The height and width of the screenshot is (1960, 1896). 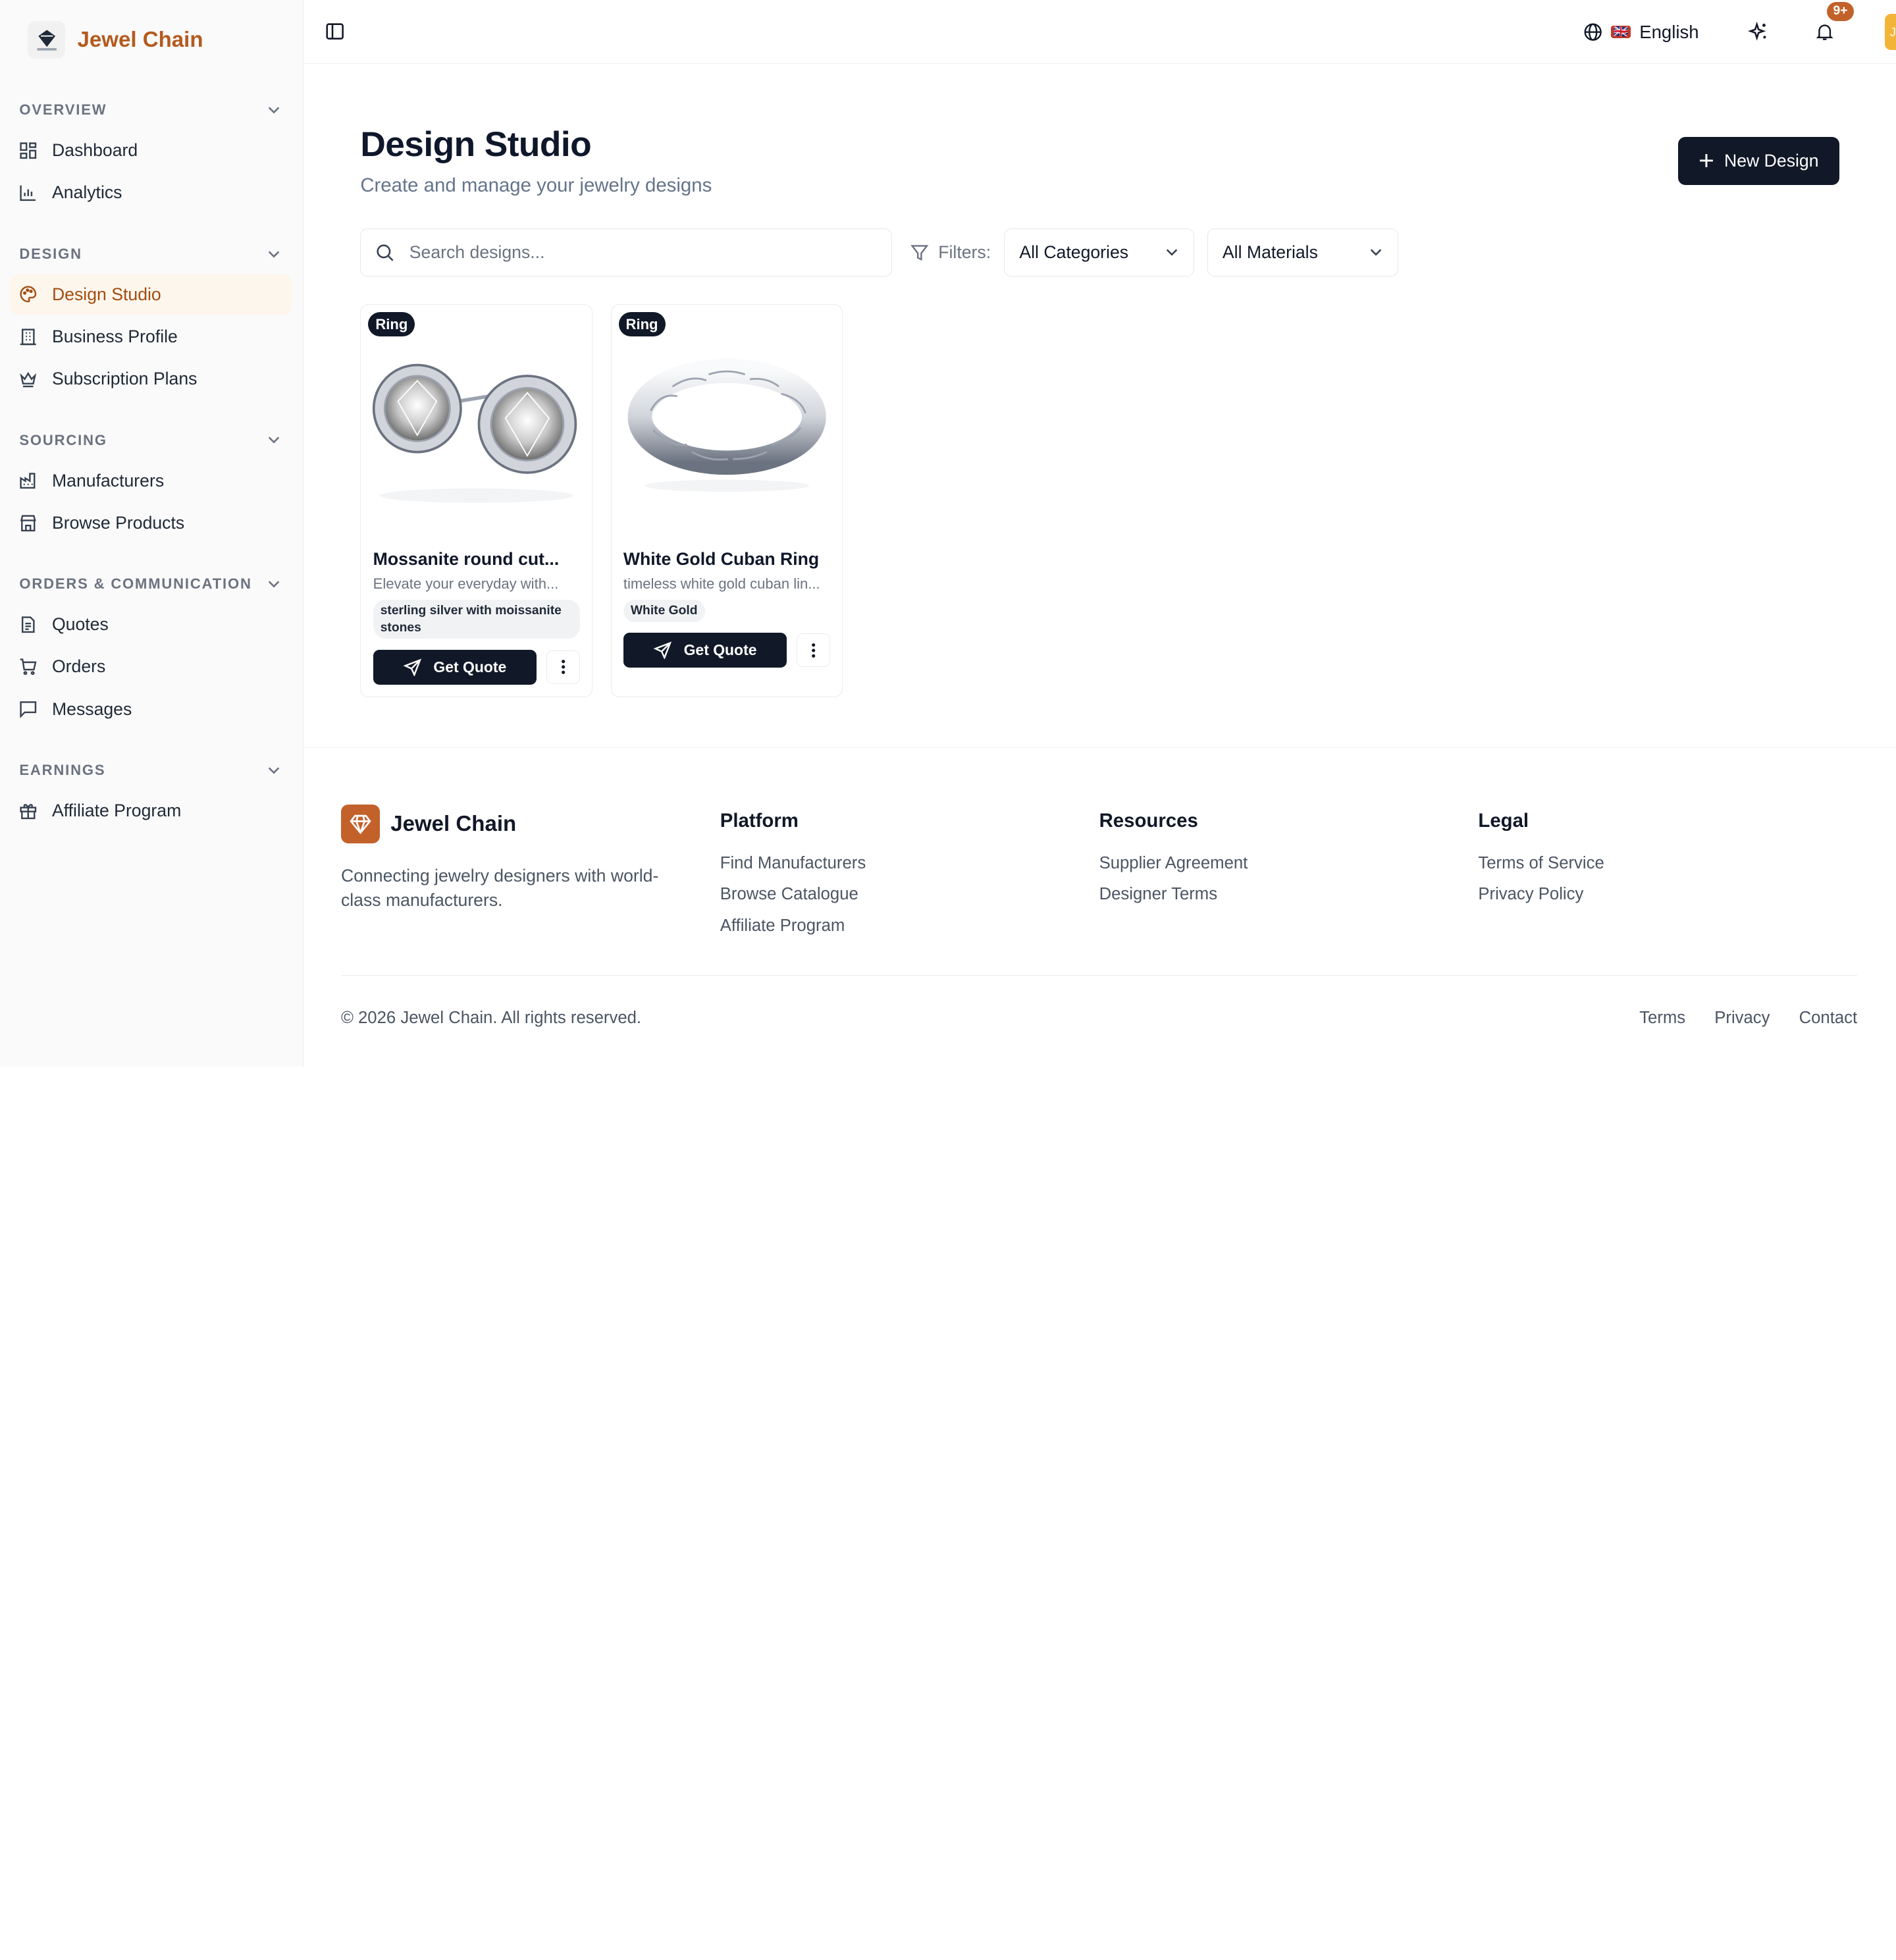 What do you see at coordinates (491, 1017) in the screenshot?
I see `copyright: © 2026 Jewel Chain. All rights reserved.` at bounding box center [491, 1017].